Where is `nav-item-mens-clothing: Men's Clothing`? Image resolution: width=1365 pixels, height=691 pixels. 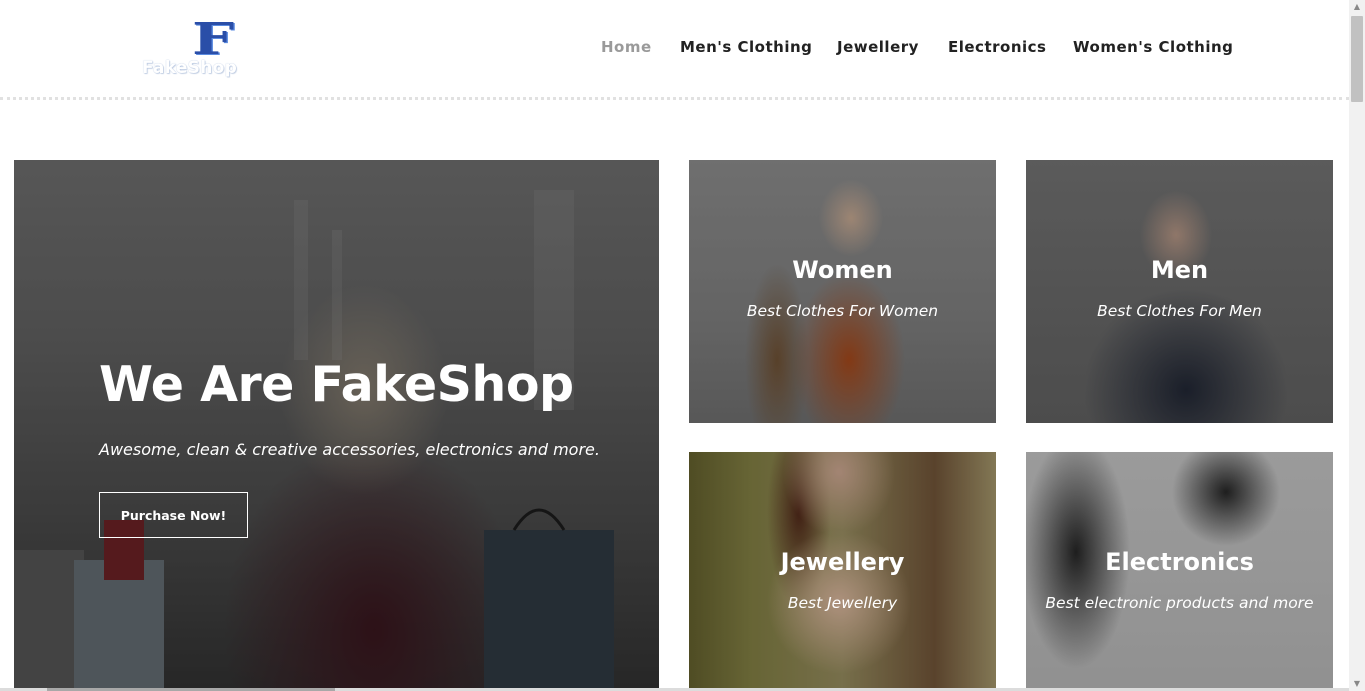 nav-item-mens-clothing: Men's Clothing is located at coordinates (746, 47).